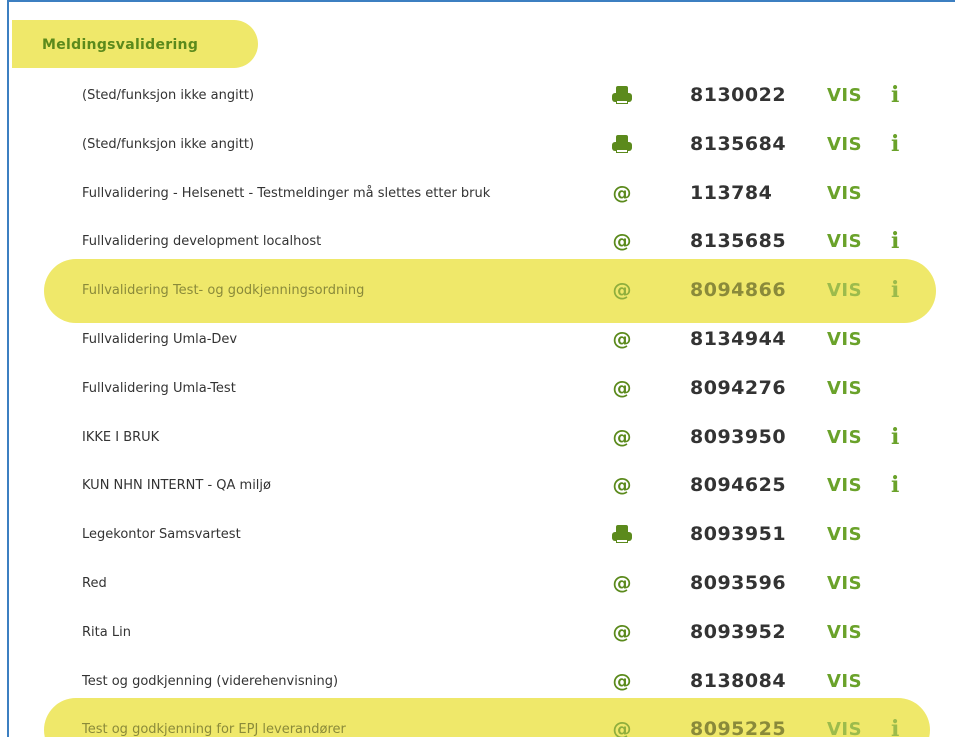 This screenshot has width=955, height=737. What do you see at coordinates (738, 583) in the screenshot?
I see `service-code: 8093596` at bounding box center [738, 583].